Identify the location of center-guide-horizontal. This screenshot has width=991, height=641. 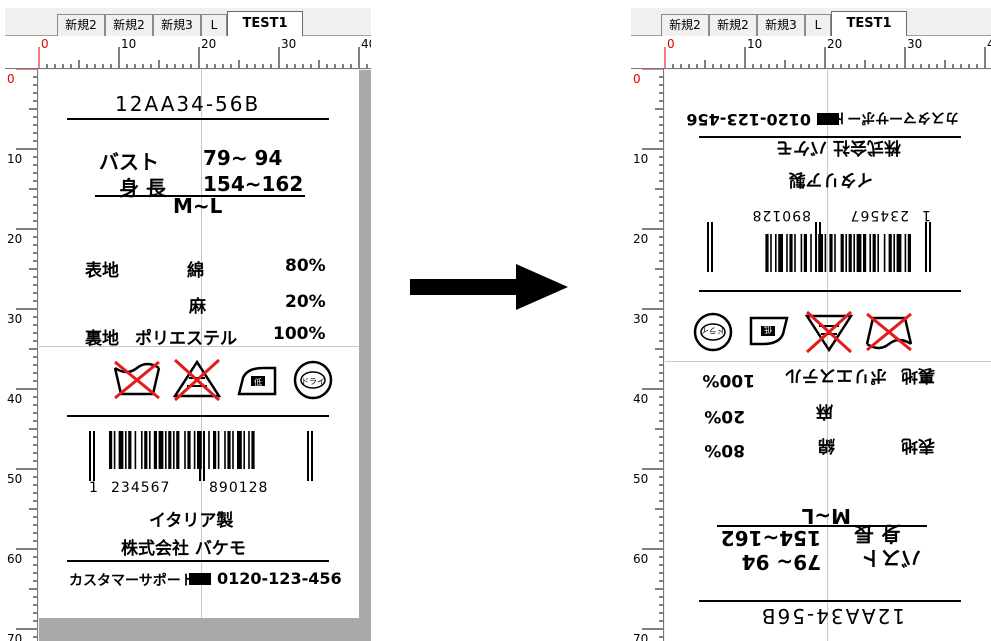
(828, 361).